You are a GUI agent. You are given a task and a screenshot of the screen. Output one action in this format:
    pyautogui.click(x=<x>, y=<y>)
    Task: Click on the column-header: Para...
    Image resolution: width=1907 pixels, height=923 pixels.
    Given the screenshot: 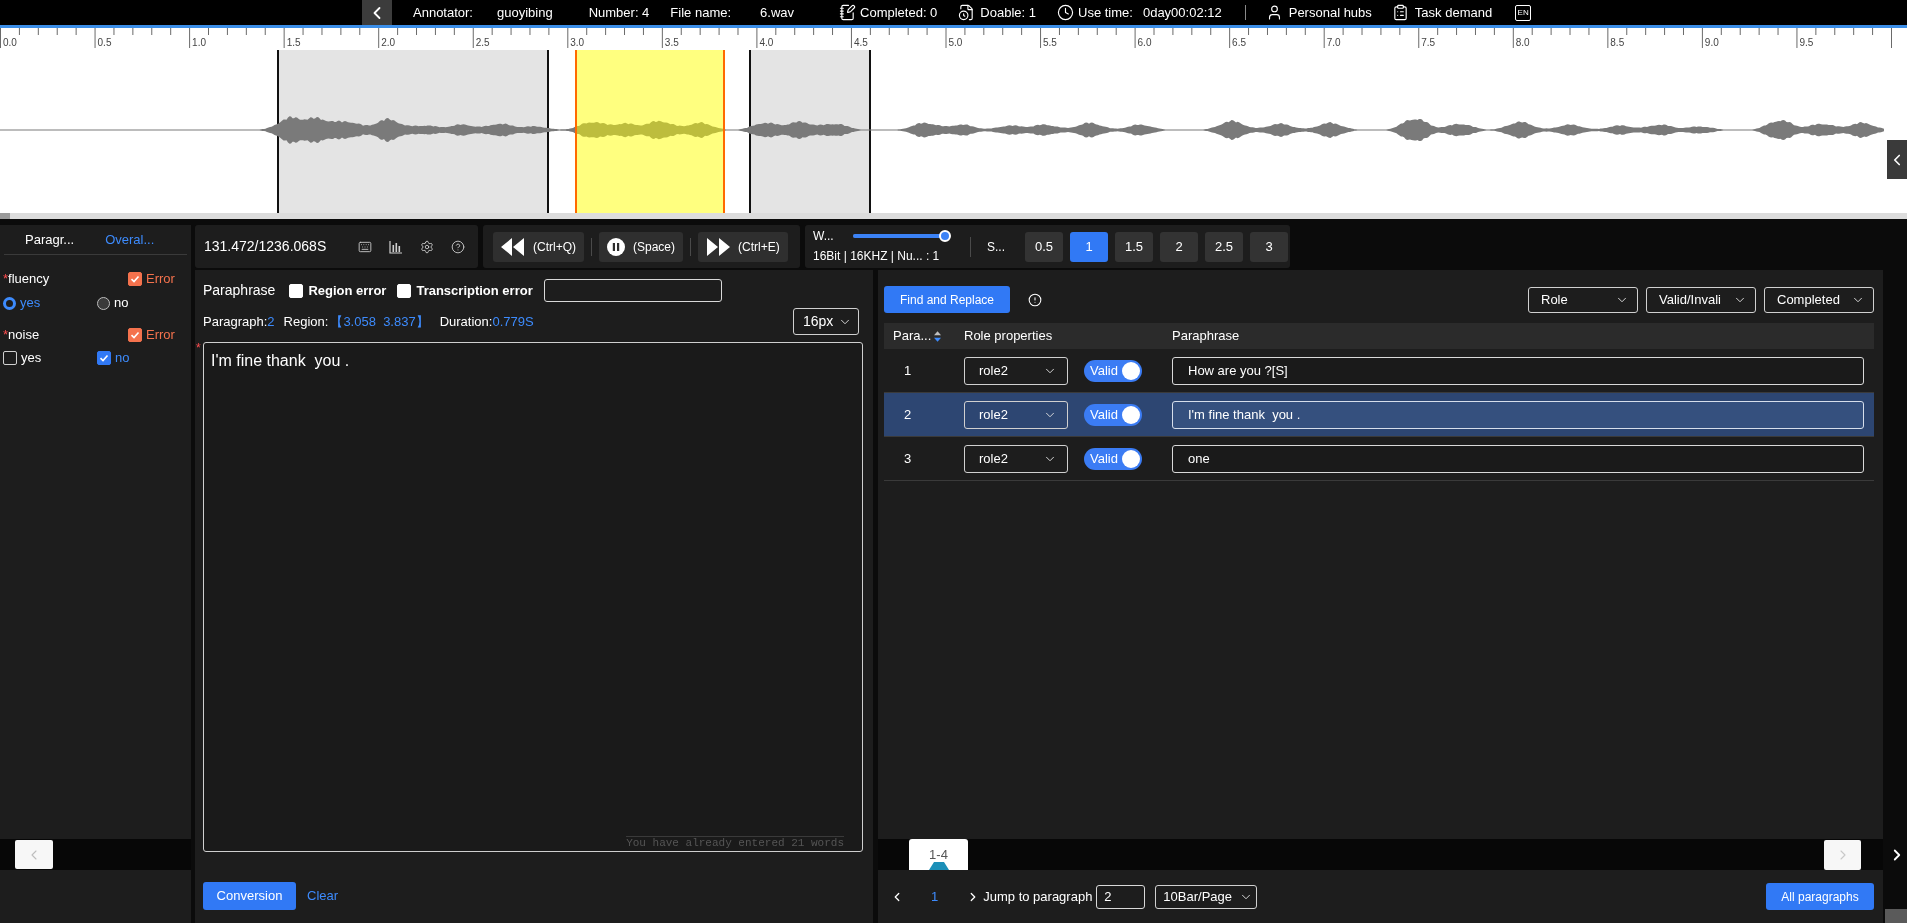 What is the action you would take?
    pyautogui.click(x=912, y=336)
    